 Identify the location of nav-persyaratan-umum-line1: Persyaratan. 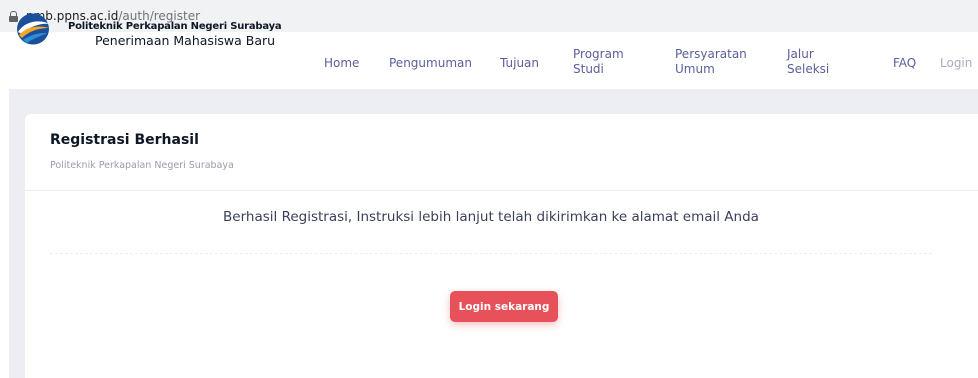
(711, 54).